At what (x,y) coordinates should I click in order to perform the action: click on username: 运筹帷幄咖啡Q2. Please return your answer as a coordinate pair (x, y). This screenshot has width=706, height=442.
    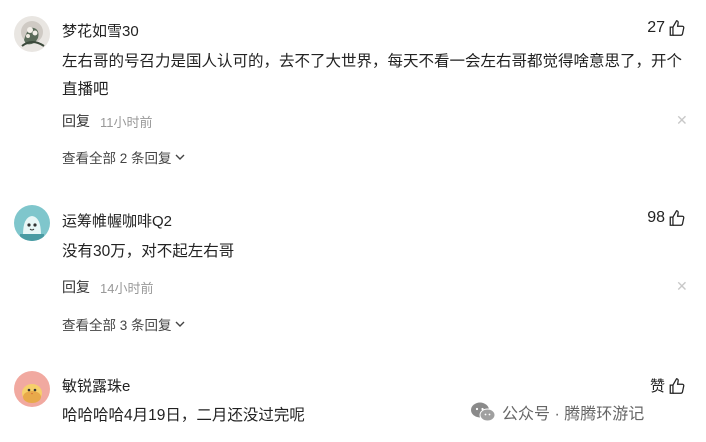
    Looking at the image, I should click on (117, 220).